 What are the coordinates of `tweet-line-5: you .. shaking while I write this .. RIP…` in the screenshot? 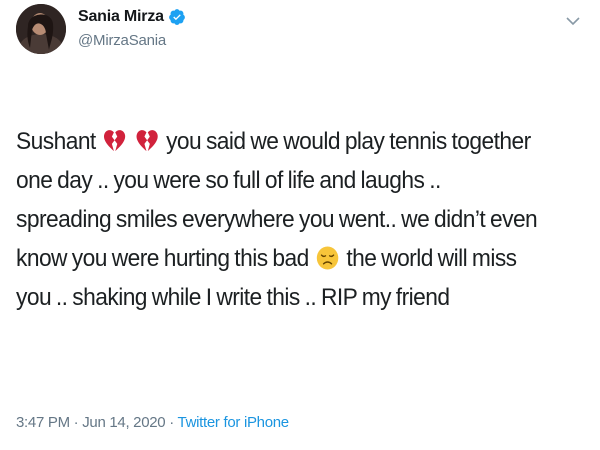 It's located at (233, 297).